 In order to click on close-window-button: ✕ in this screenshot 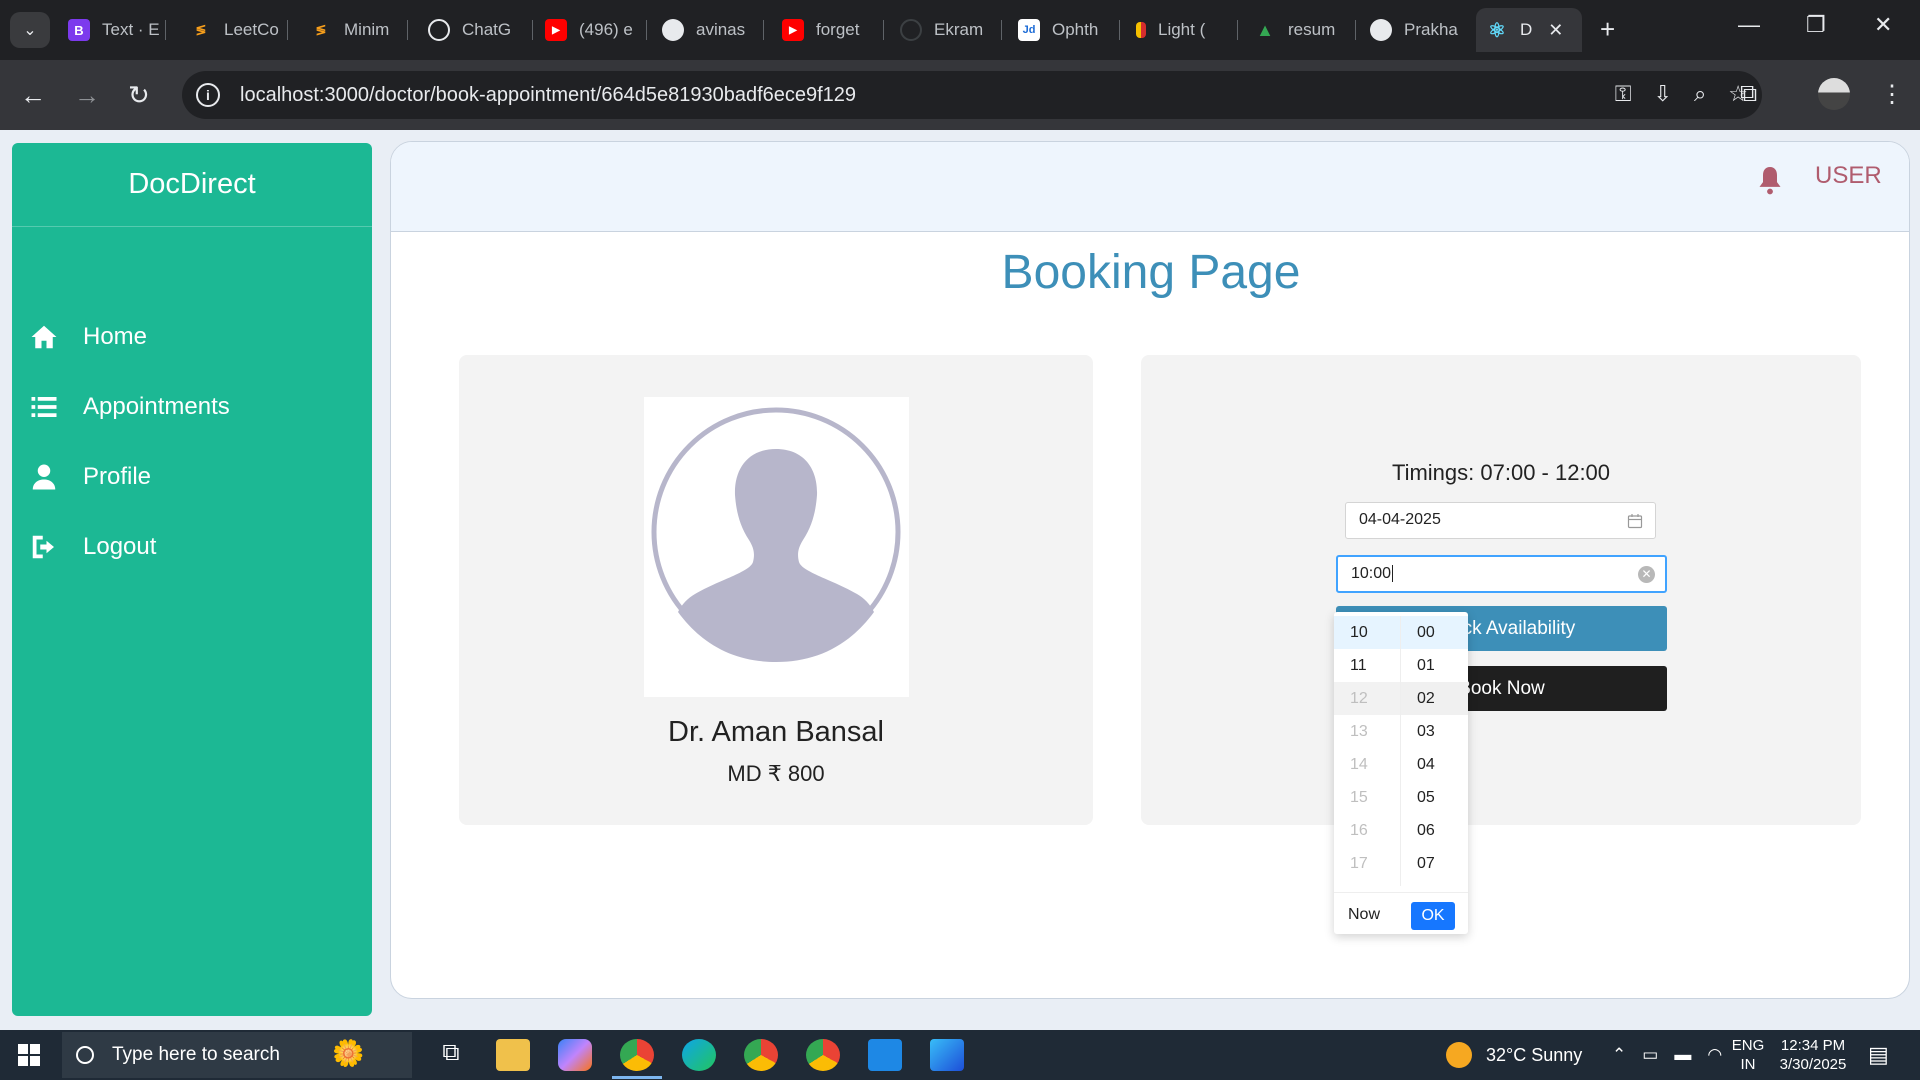, I will do `click(1883, 25)`.